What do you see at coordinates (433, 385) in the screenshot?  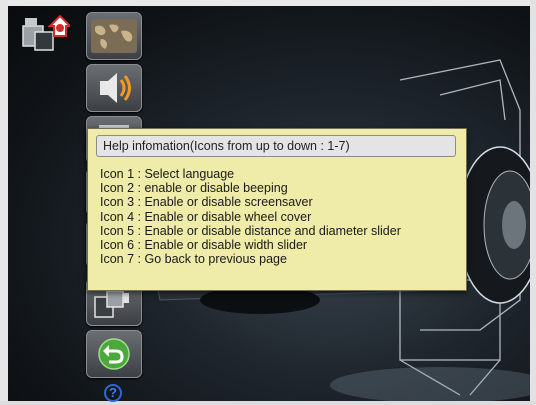 I see `floor-light` at bounding box center [433, 385].